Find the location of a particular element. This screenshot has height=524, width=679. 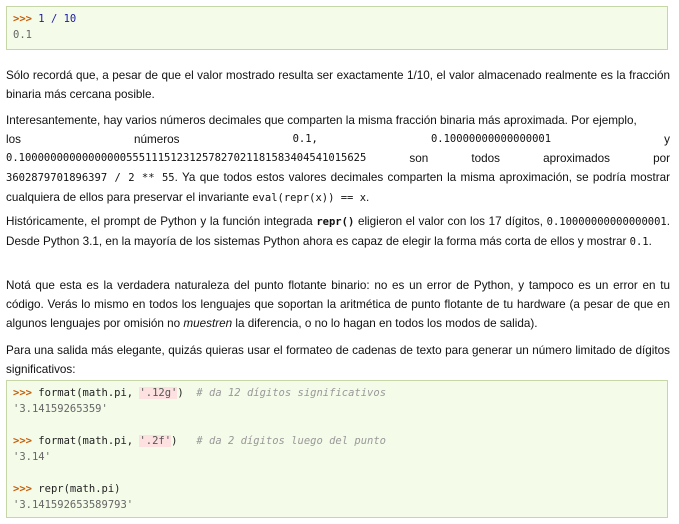

emphasis-text: muestren is located at coordinates (208, 323).